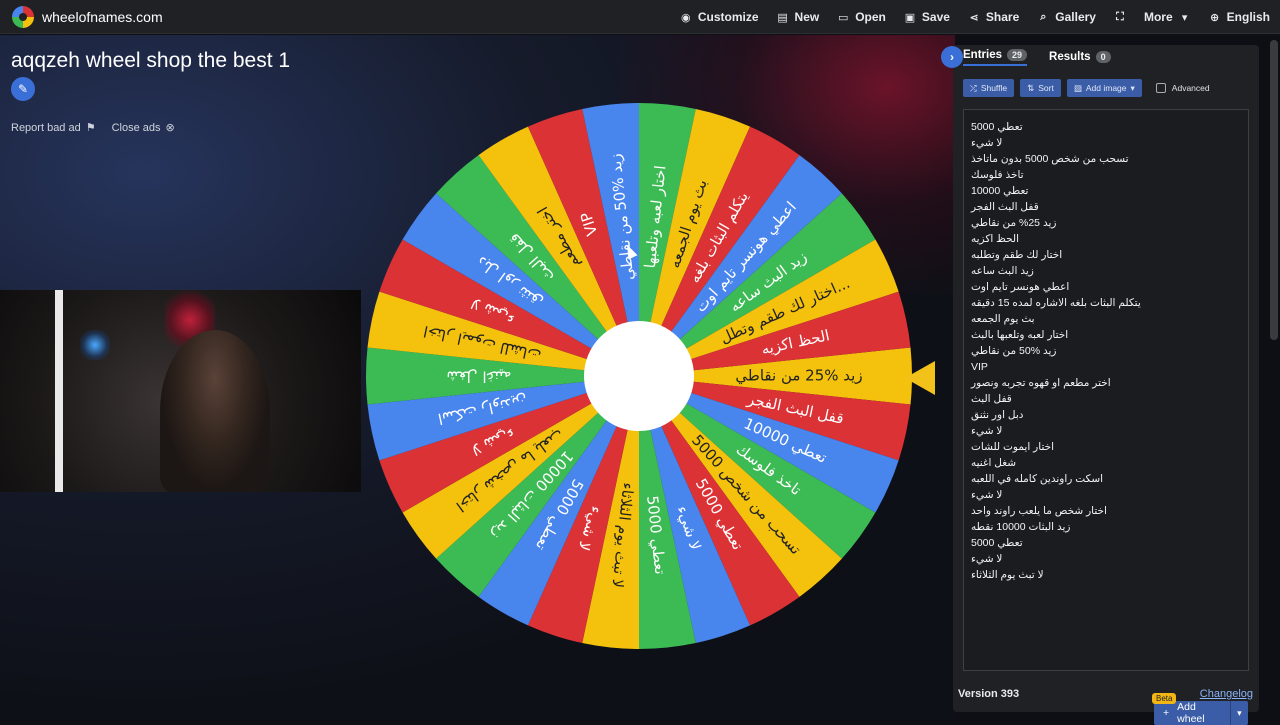 Image resolution: width=1280 pixels, height=725 pixels. I want to click on wheel-center-button, so click(639, 376).